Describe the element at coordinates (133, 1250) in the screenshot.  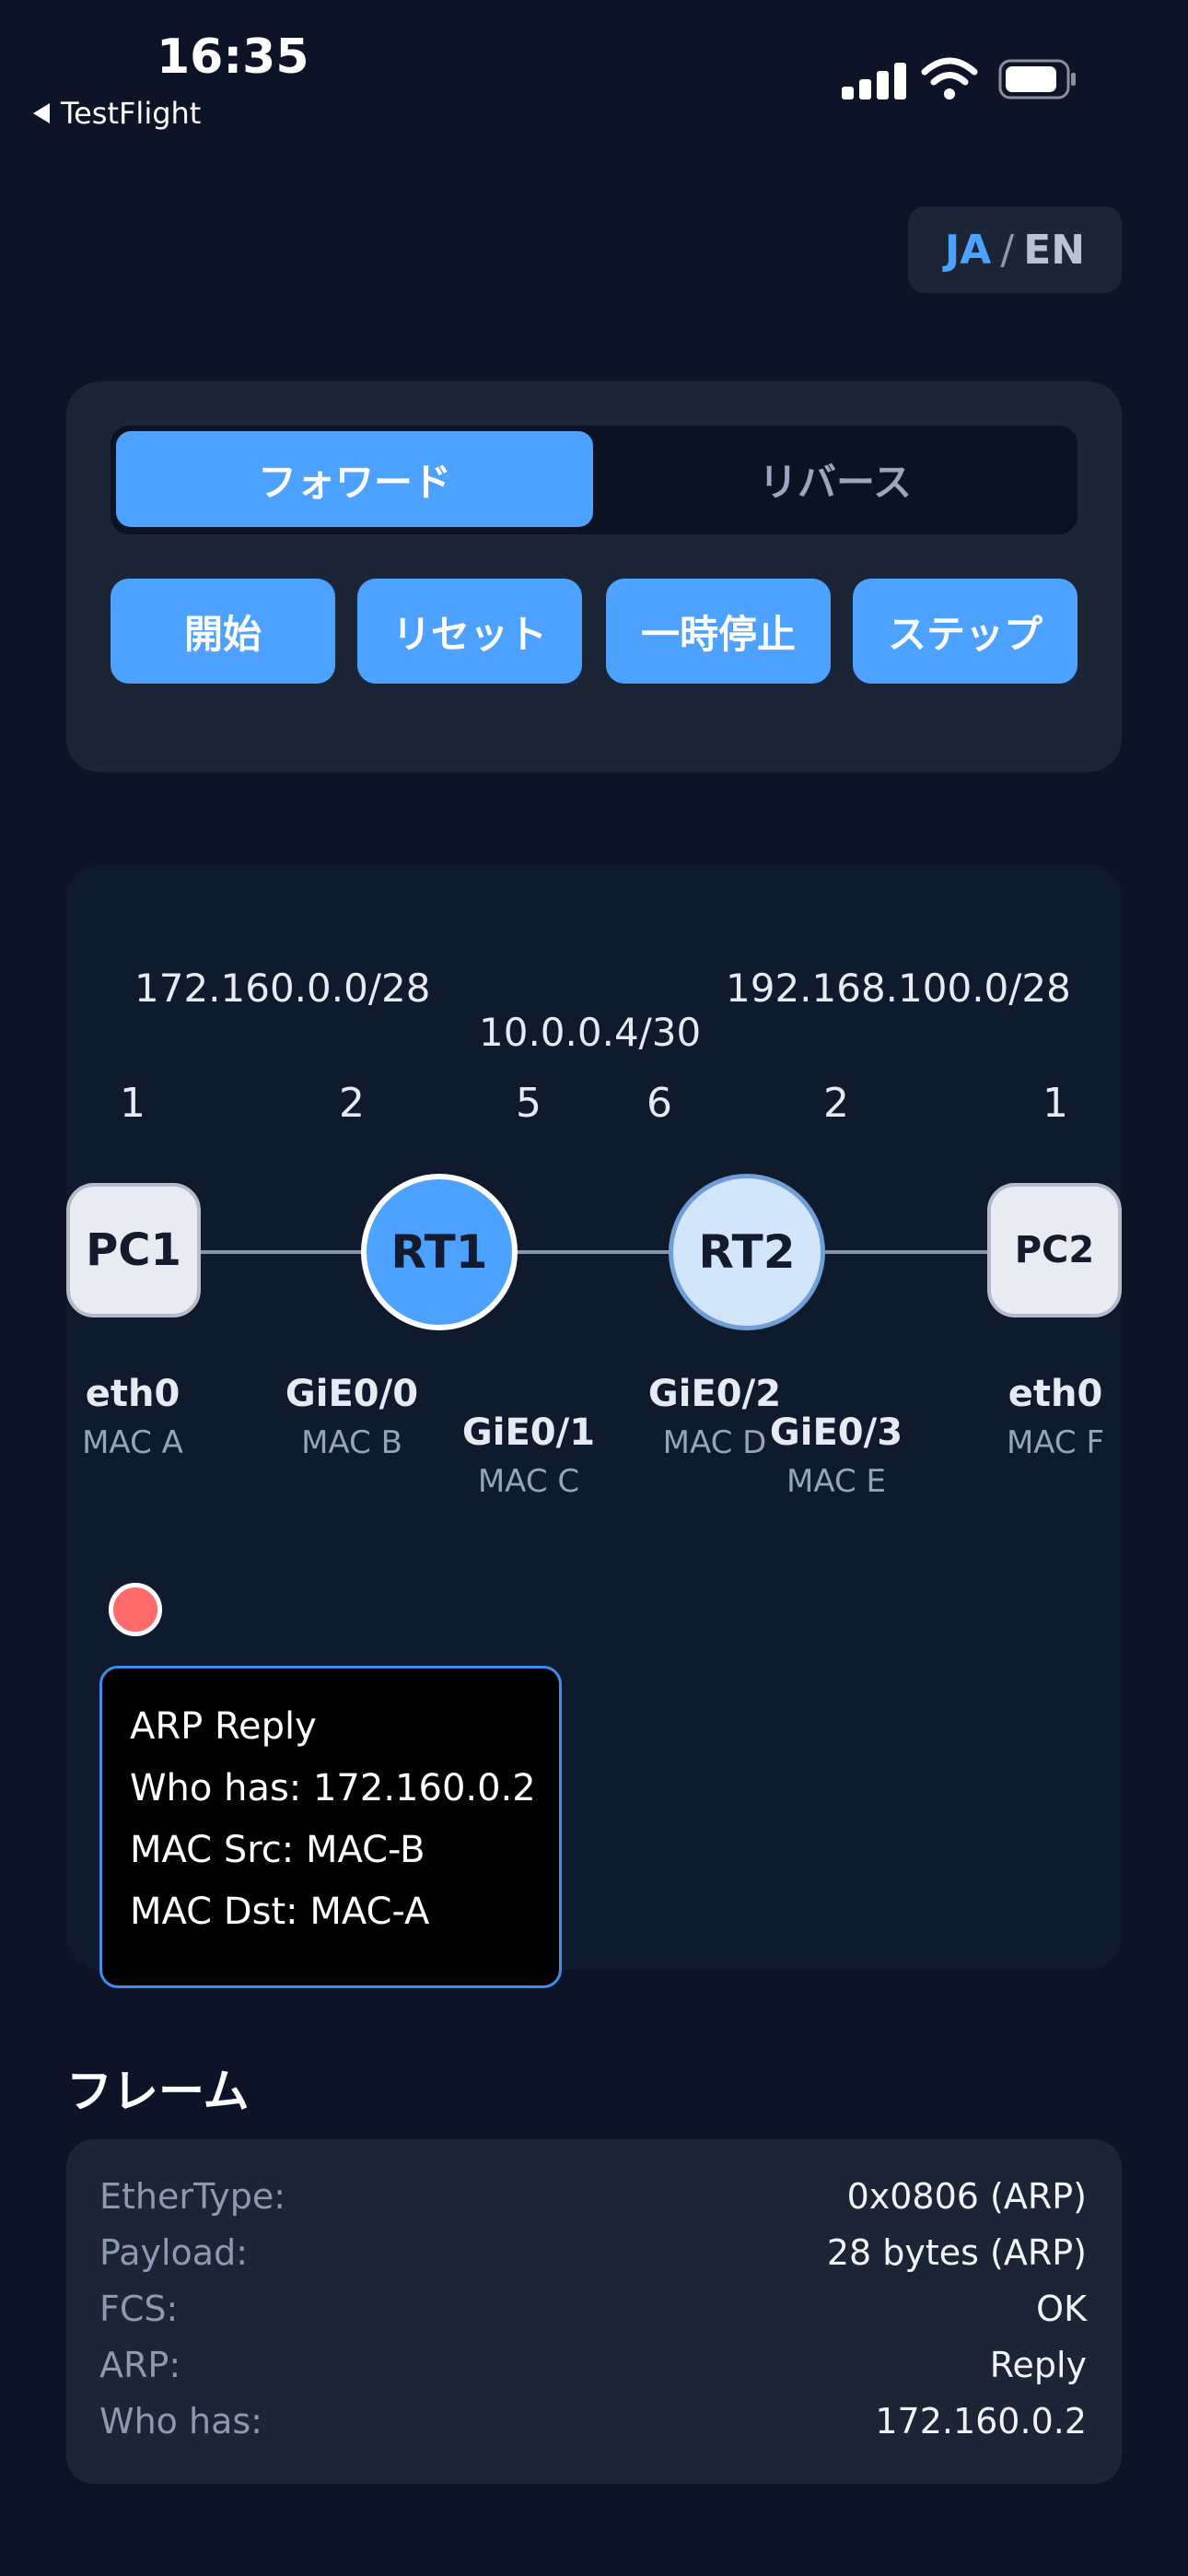
I see `node-pc1: PC1` at that location.